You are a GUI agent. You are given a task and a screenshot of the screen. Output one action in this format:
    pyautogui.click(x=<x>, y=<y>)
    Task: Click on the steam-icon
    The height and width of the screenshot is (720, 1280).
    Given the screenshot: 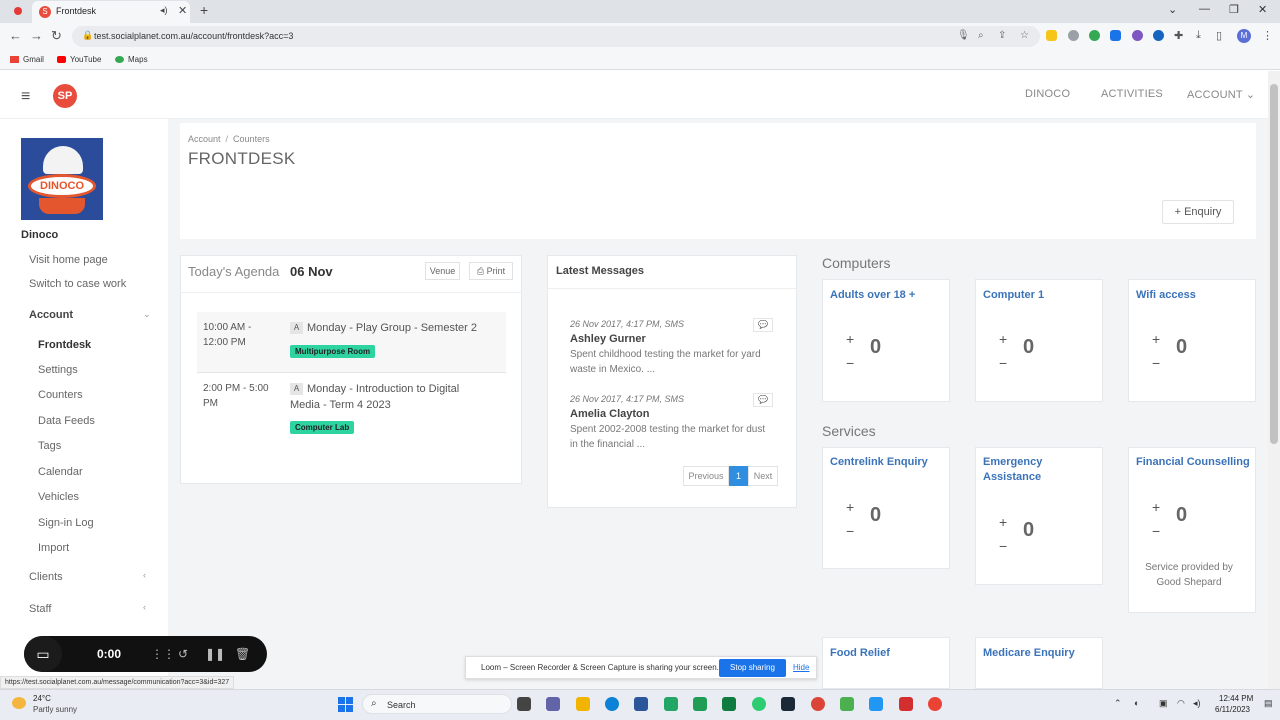 What is the action you would take?
    pyautogui.click(x=788, y=704)
    